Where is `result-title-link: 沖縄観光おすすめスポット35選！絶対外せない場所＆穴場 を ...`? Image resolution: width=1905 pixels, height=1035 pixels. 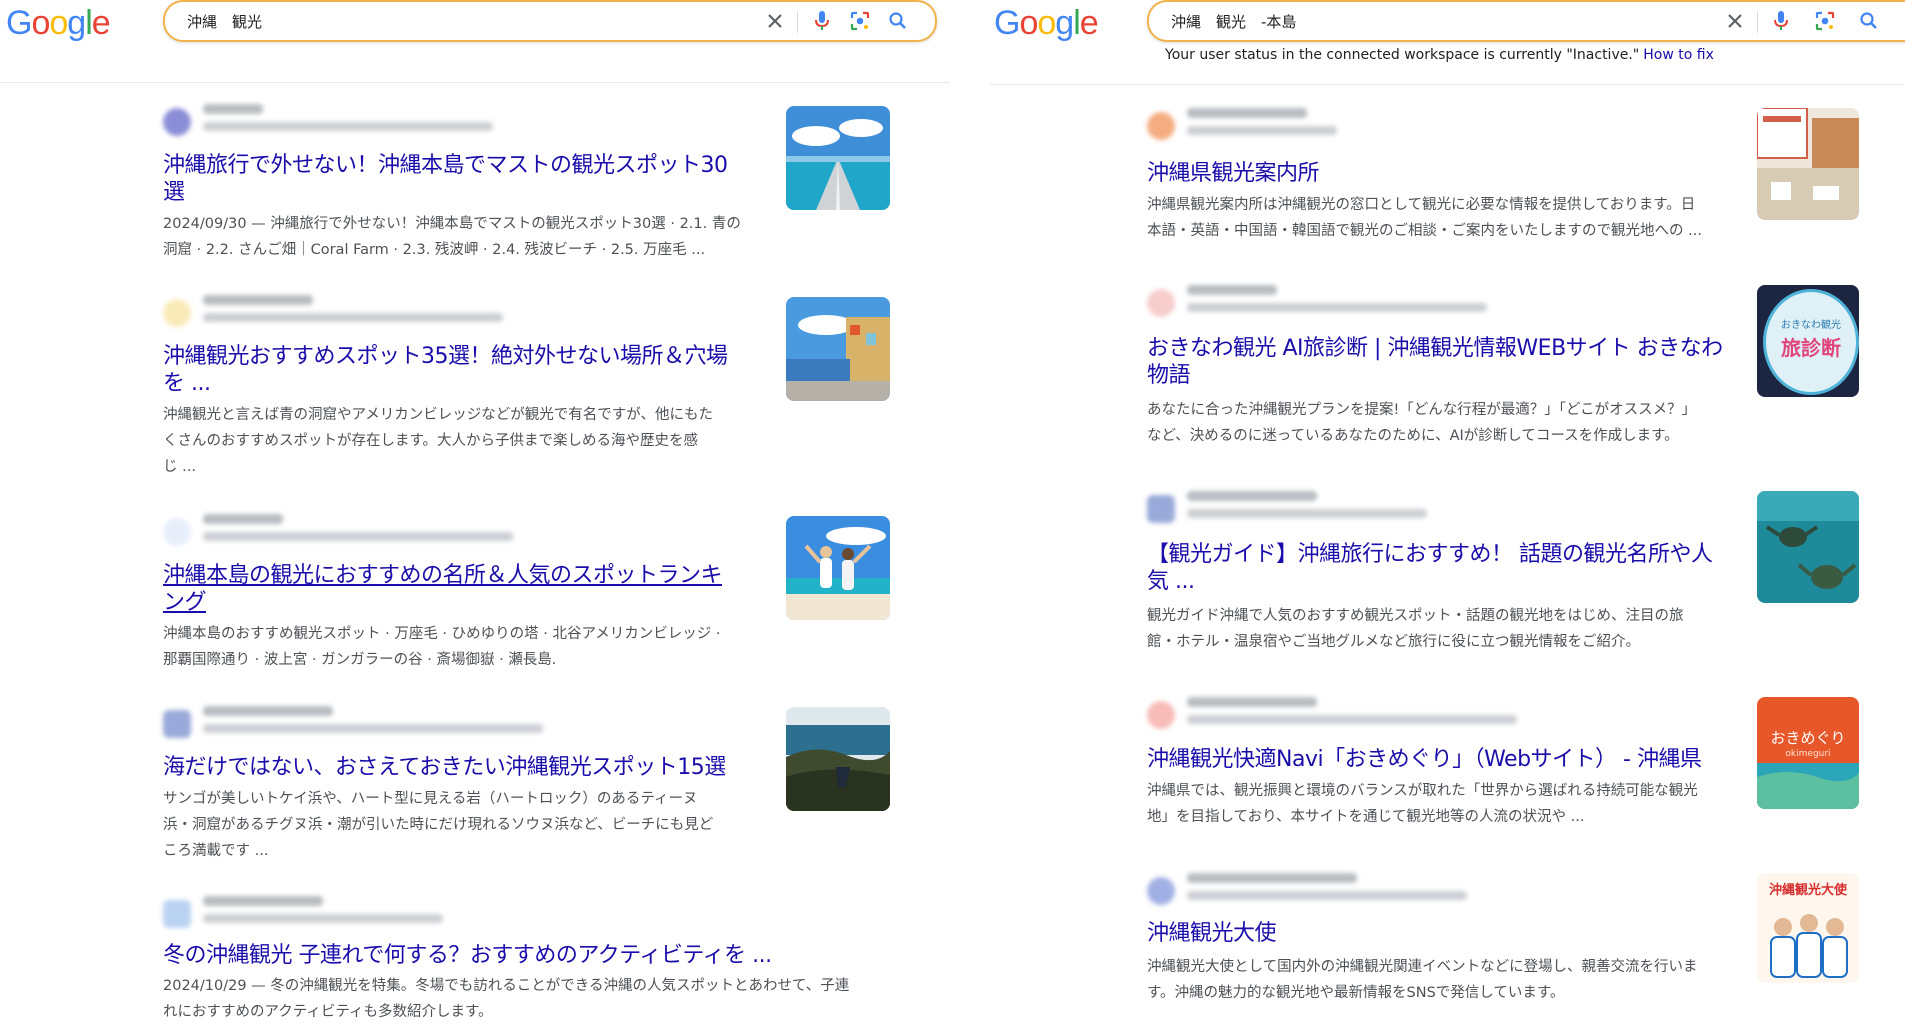 result-title-link: 沖縄観光おすすめスポット35選！絶対外せない場所＆穴場 を ... is located at coordinates (445, 370).